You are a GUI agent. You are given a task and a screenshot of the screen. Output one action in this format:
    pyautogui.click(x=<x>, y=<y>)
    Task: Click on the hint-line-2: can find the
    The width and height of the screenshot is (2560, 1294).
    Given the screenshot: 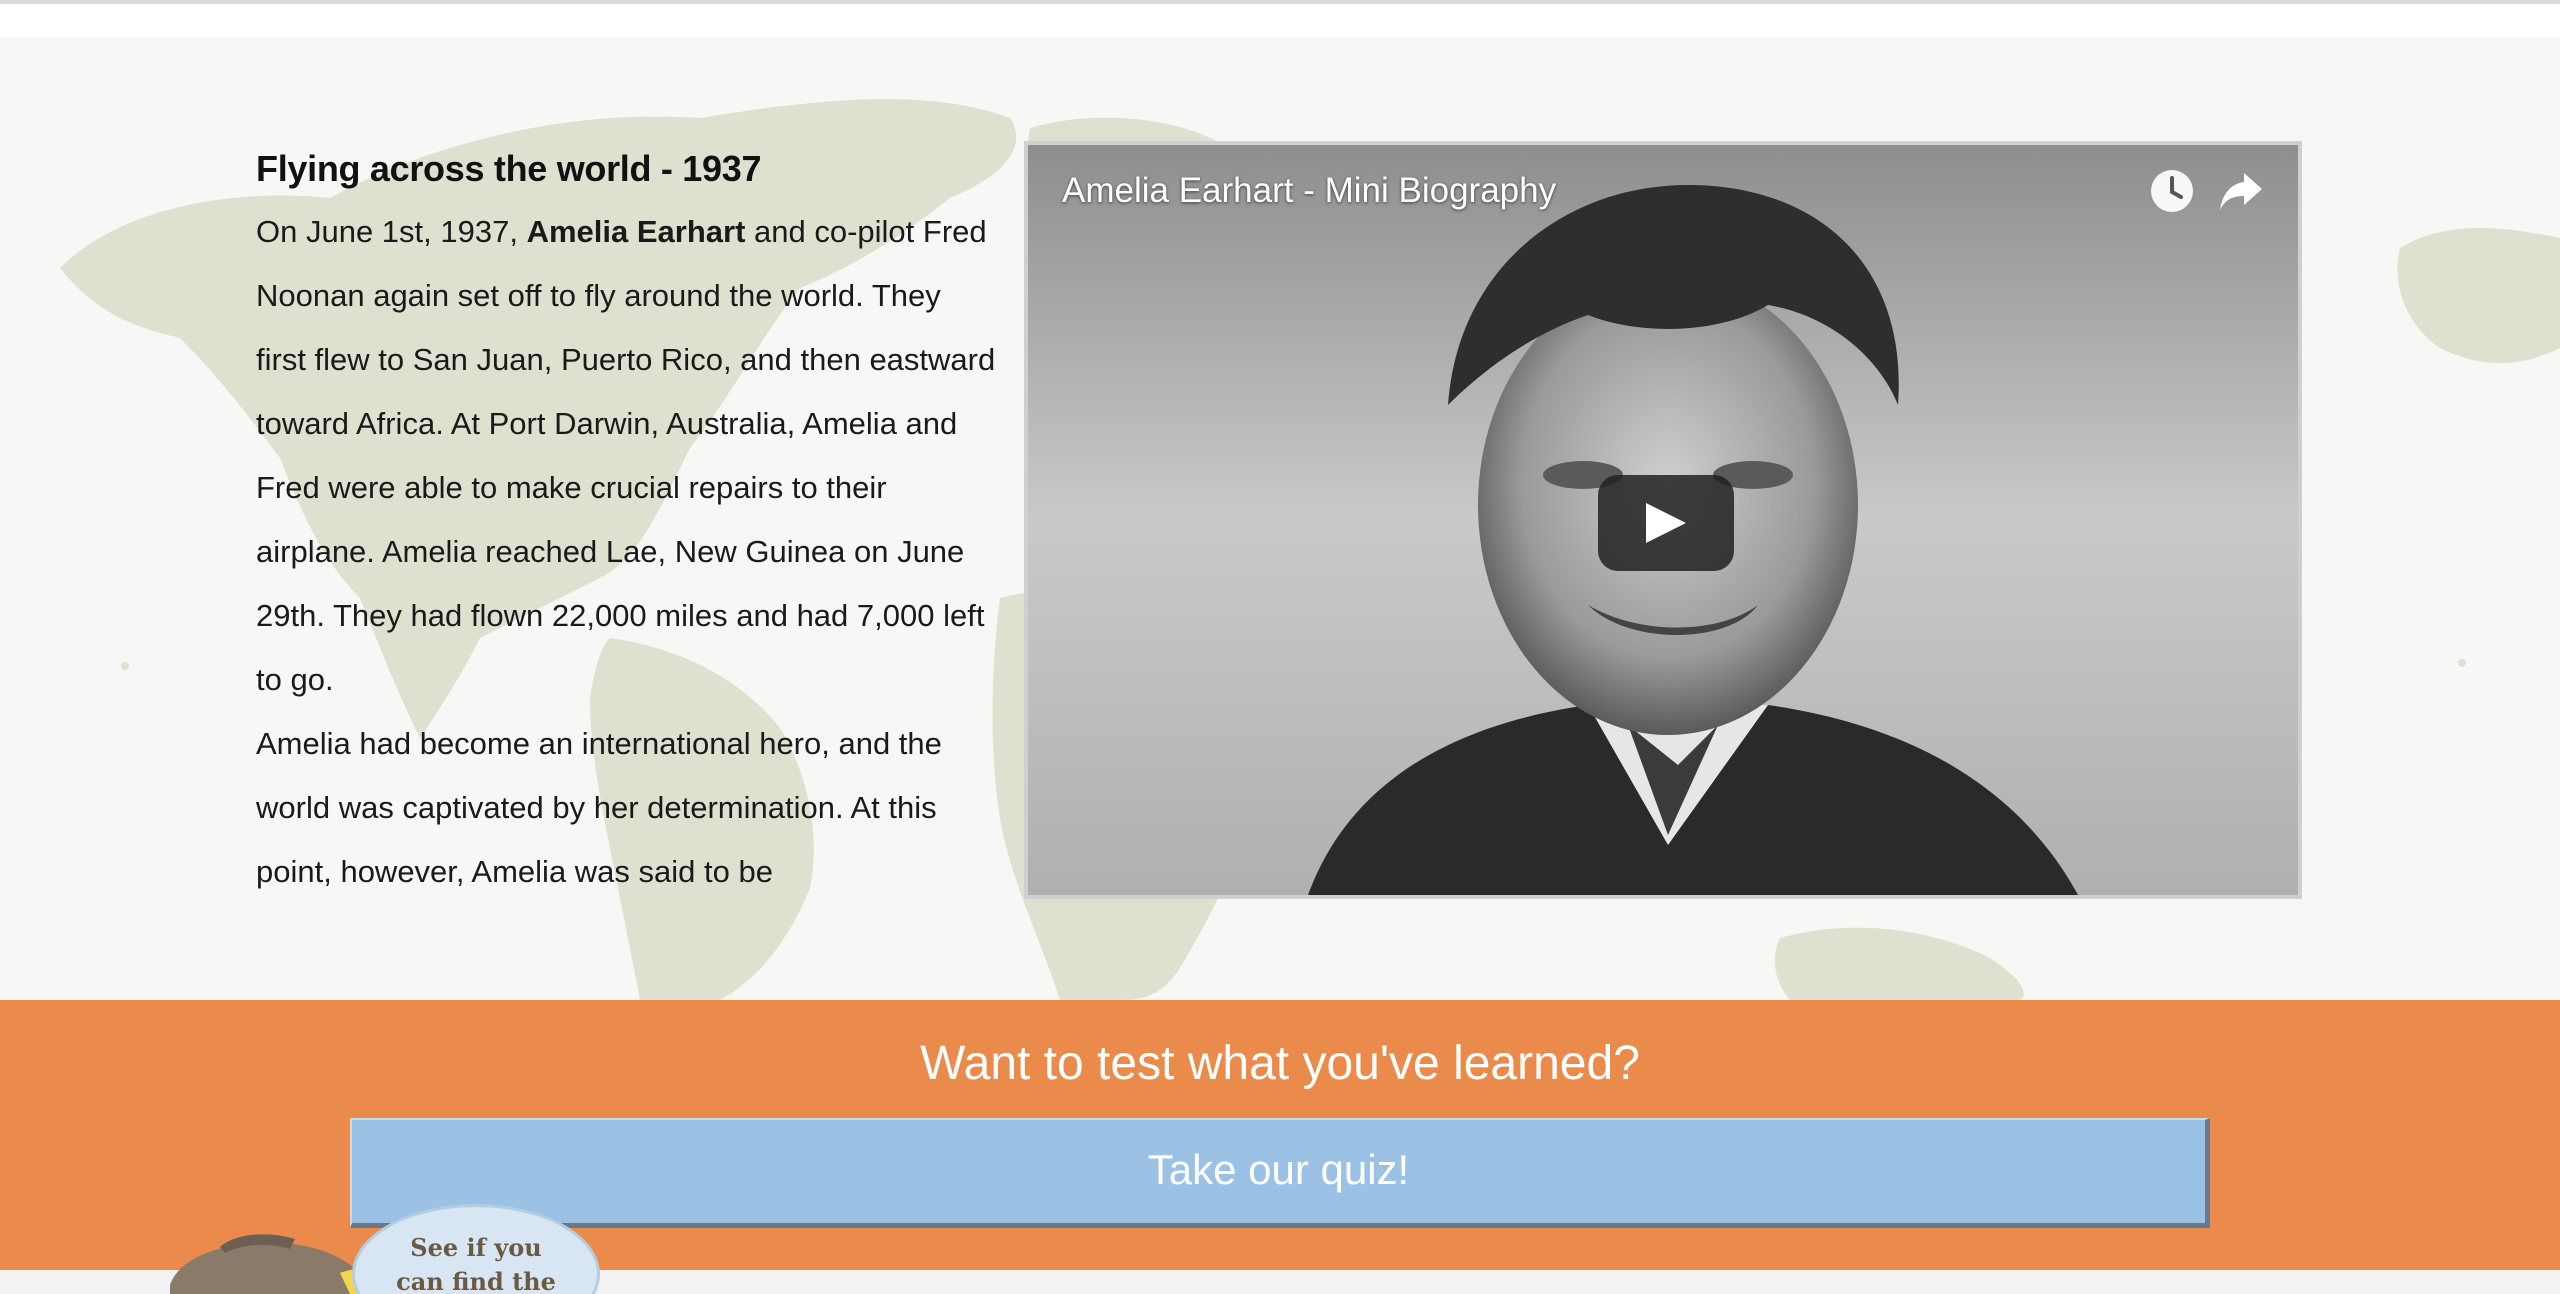 What is the action you would take?
    pyautogui.click(x=476, y=1280)
    